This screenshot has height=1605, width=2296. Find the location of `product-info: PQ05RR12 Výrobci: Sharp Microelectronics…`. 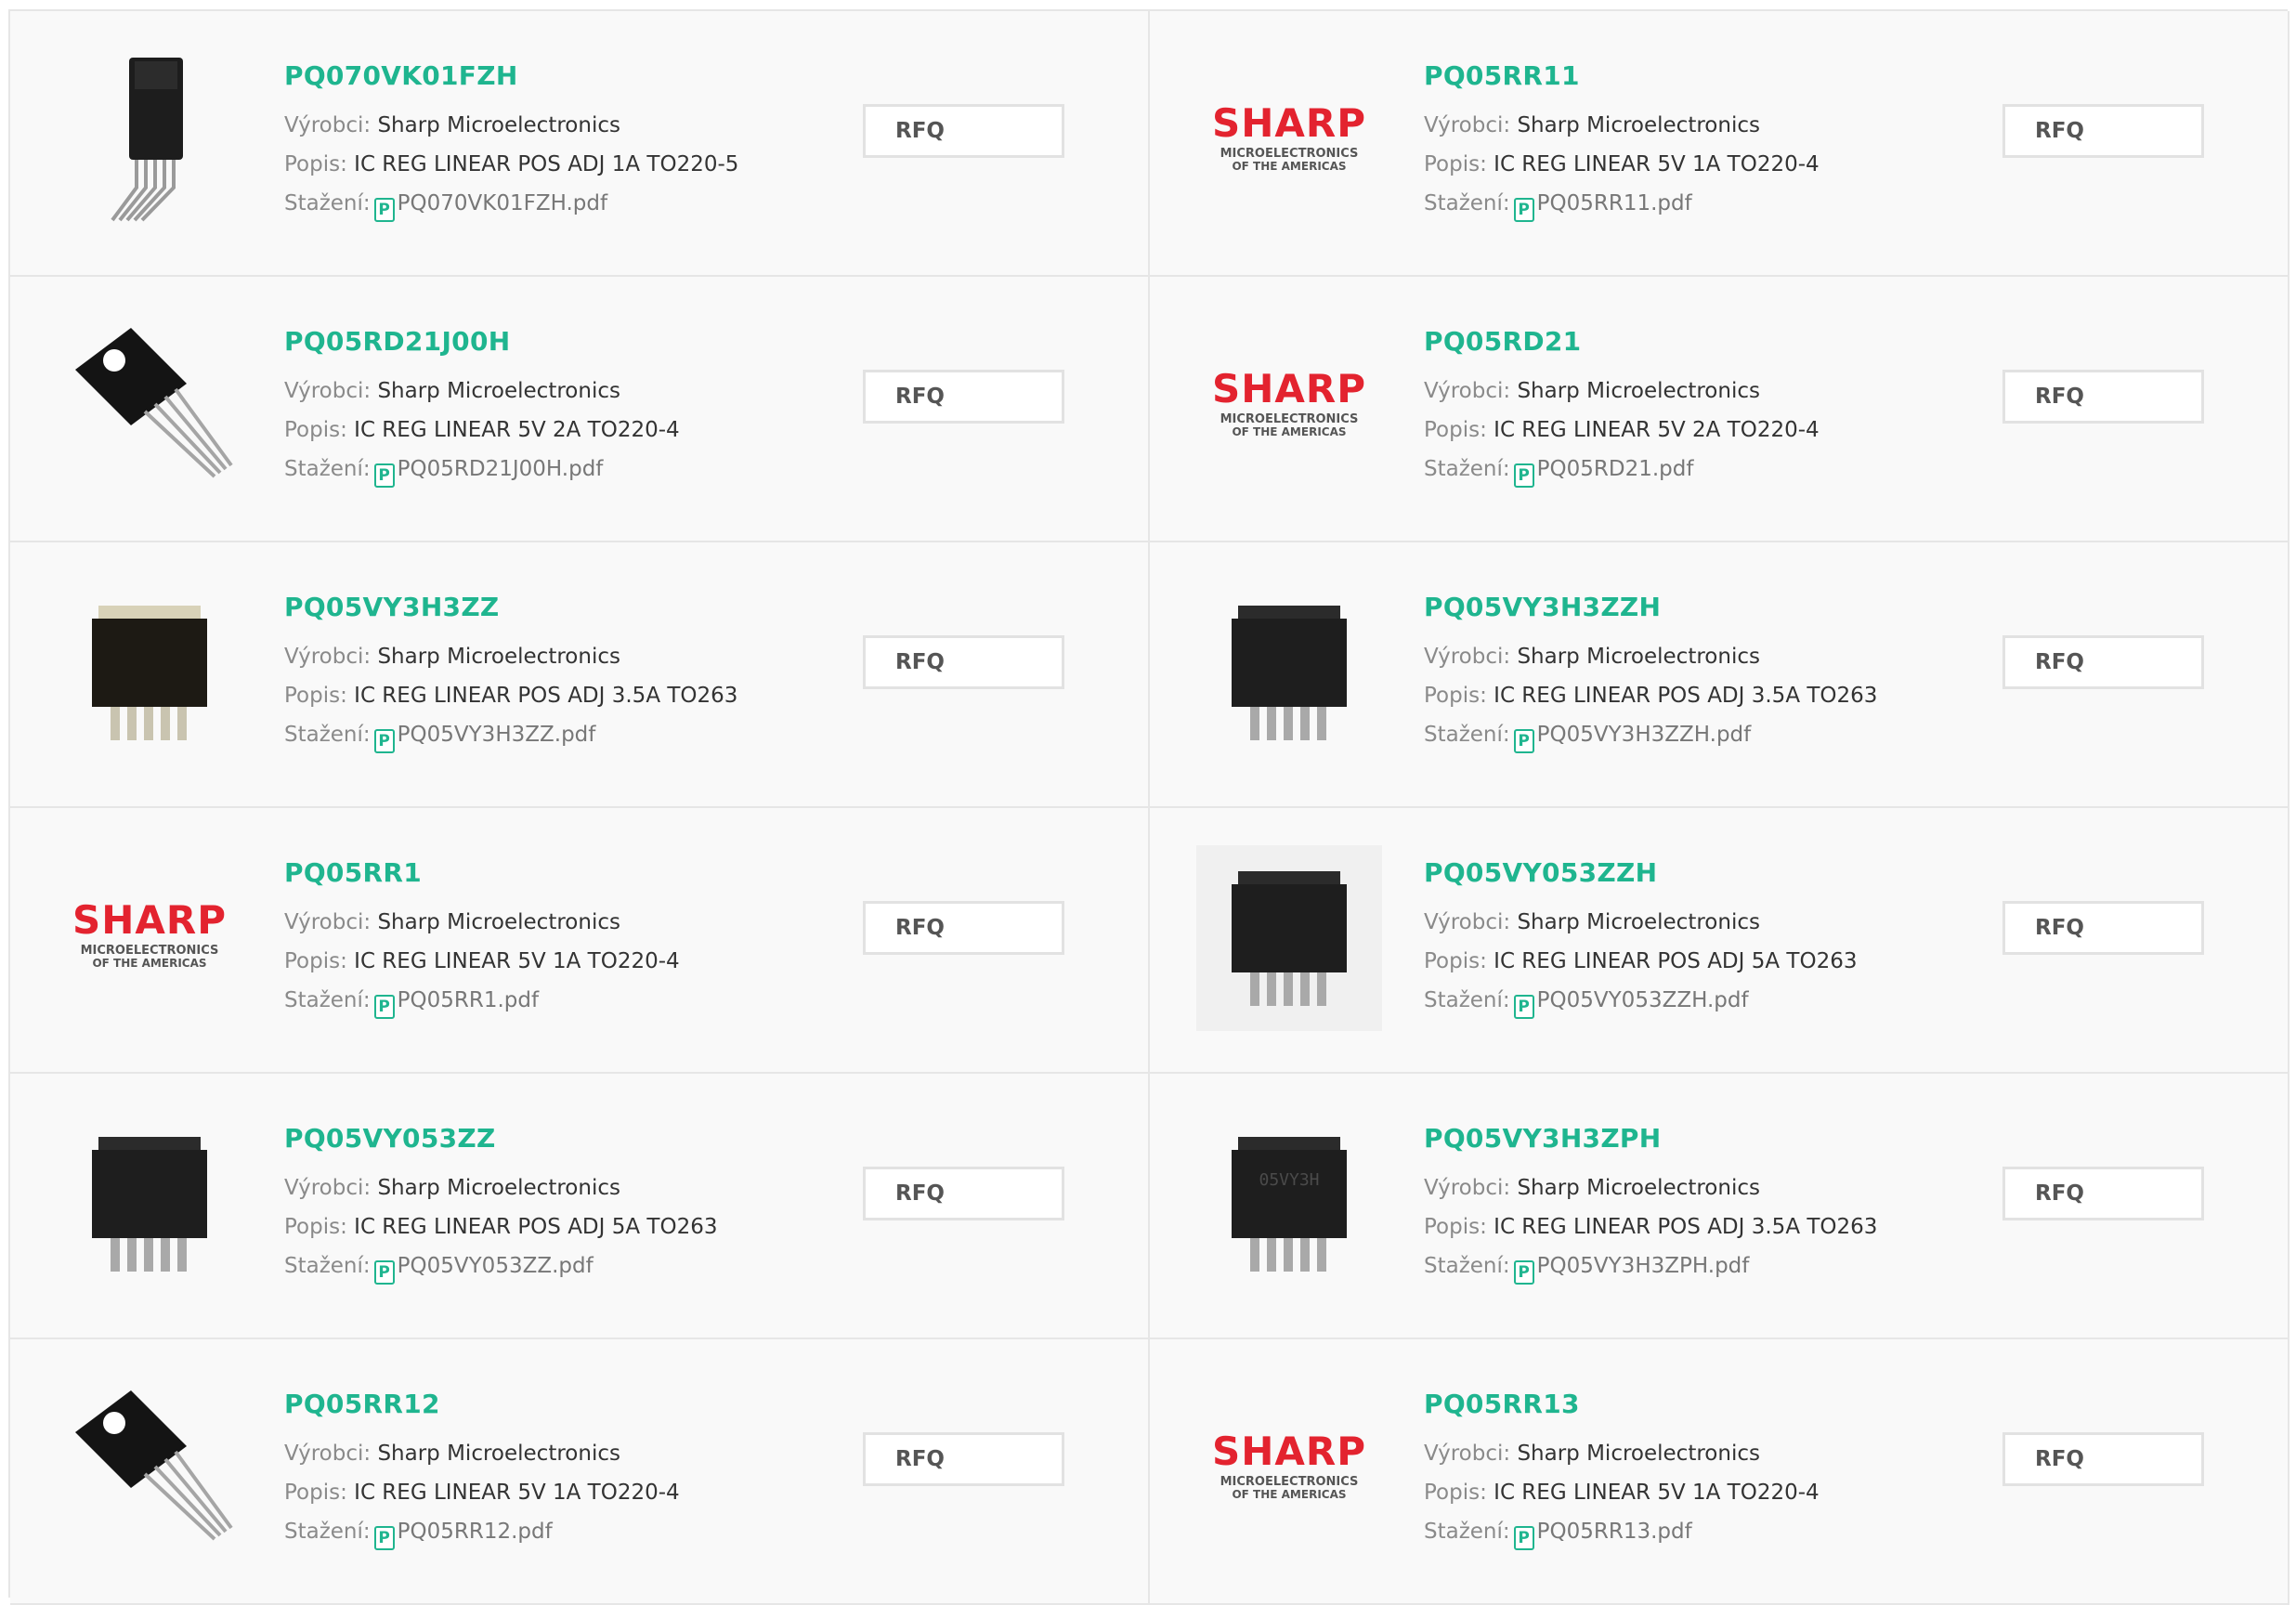

product-info: PQ05RR12 Výrobci: Sharp Microelectronics… is located at coordinates (572, 1469).